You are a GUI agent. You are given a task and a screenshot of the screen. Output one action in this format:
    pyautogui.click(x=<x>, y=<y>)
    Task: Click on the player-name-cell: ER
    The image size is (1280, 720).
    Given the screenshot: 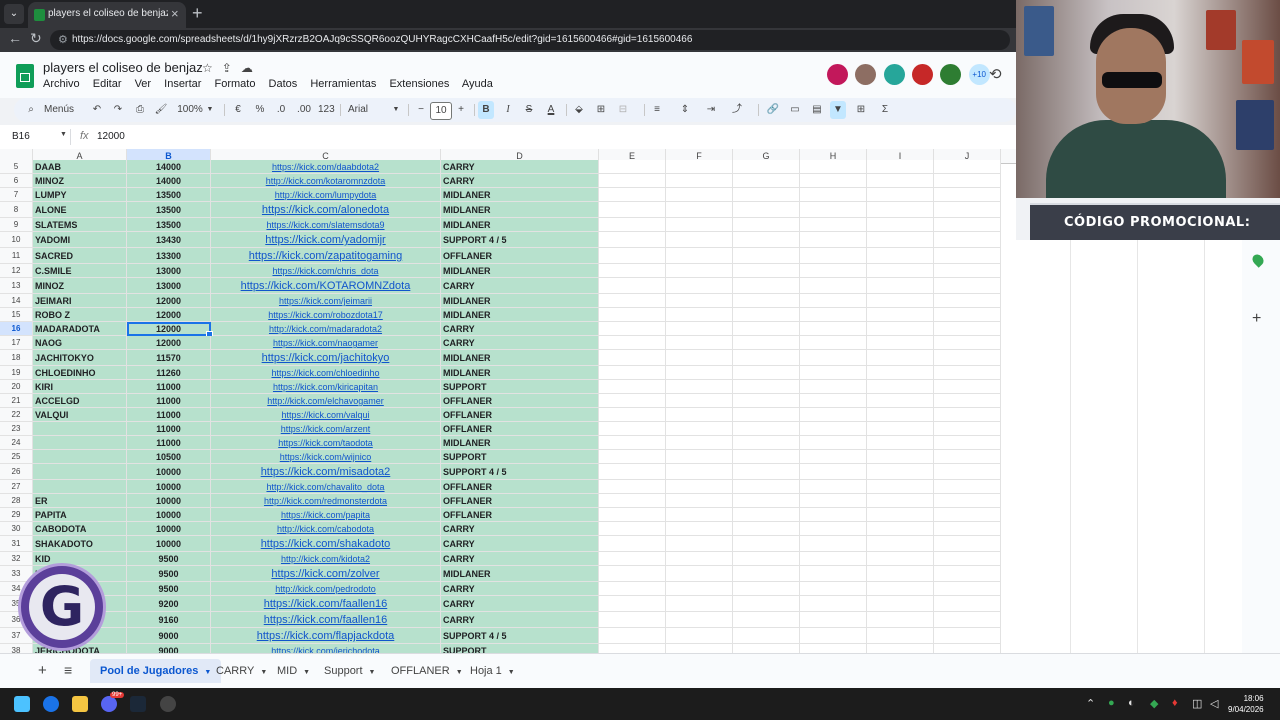 What is the action you would take?
    pyautogui.click(x=80, y=501)
    